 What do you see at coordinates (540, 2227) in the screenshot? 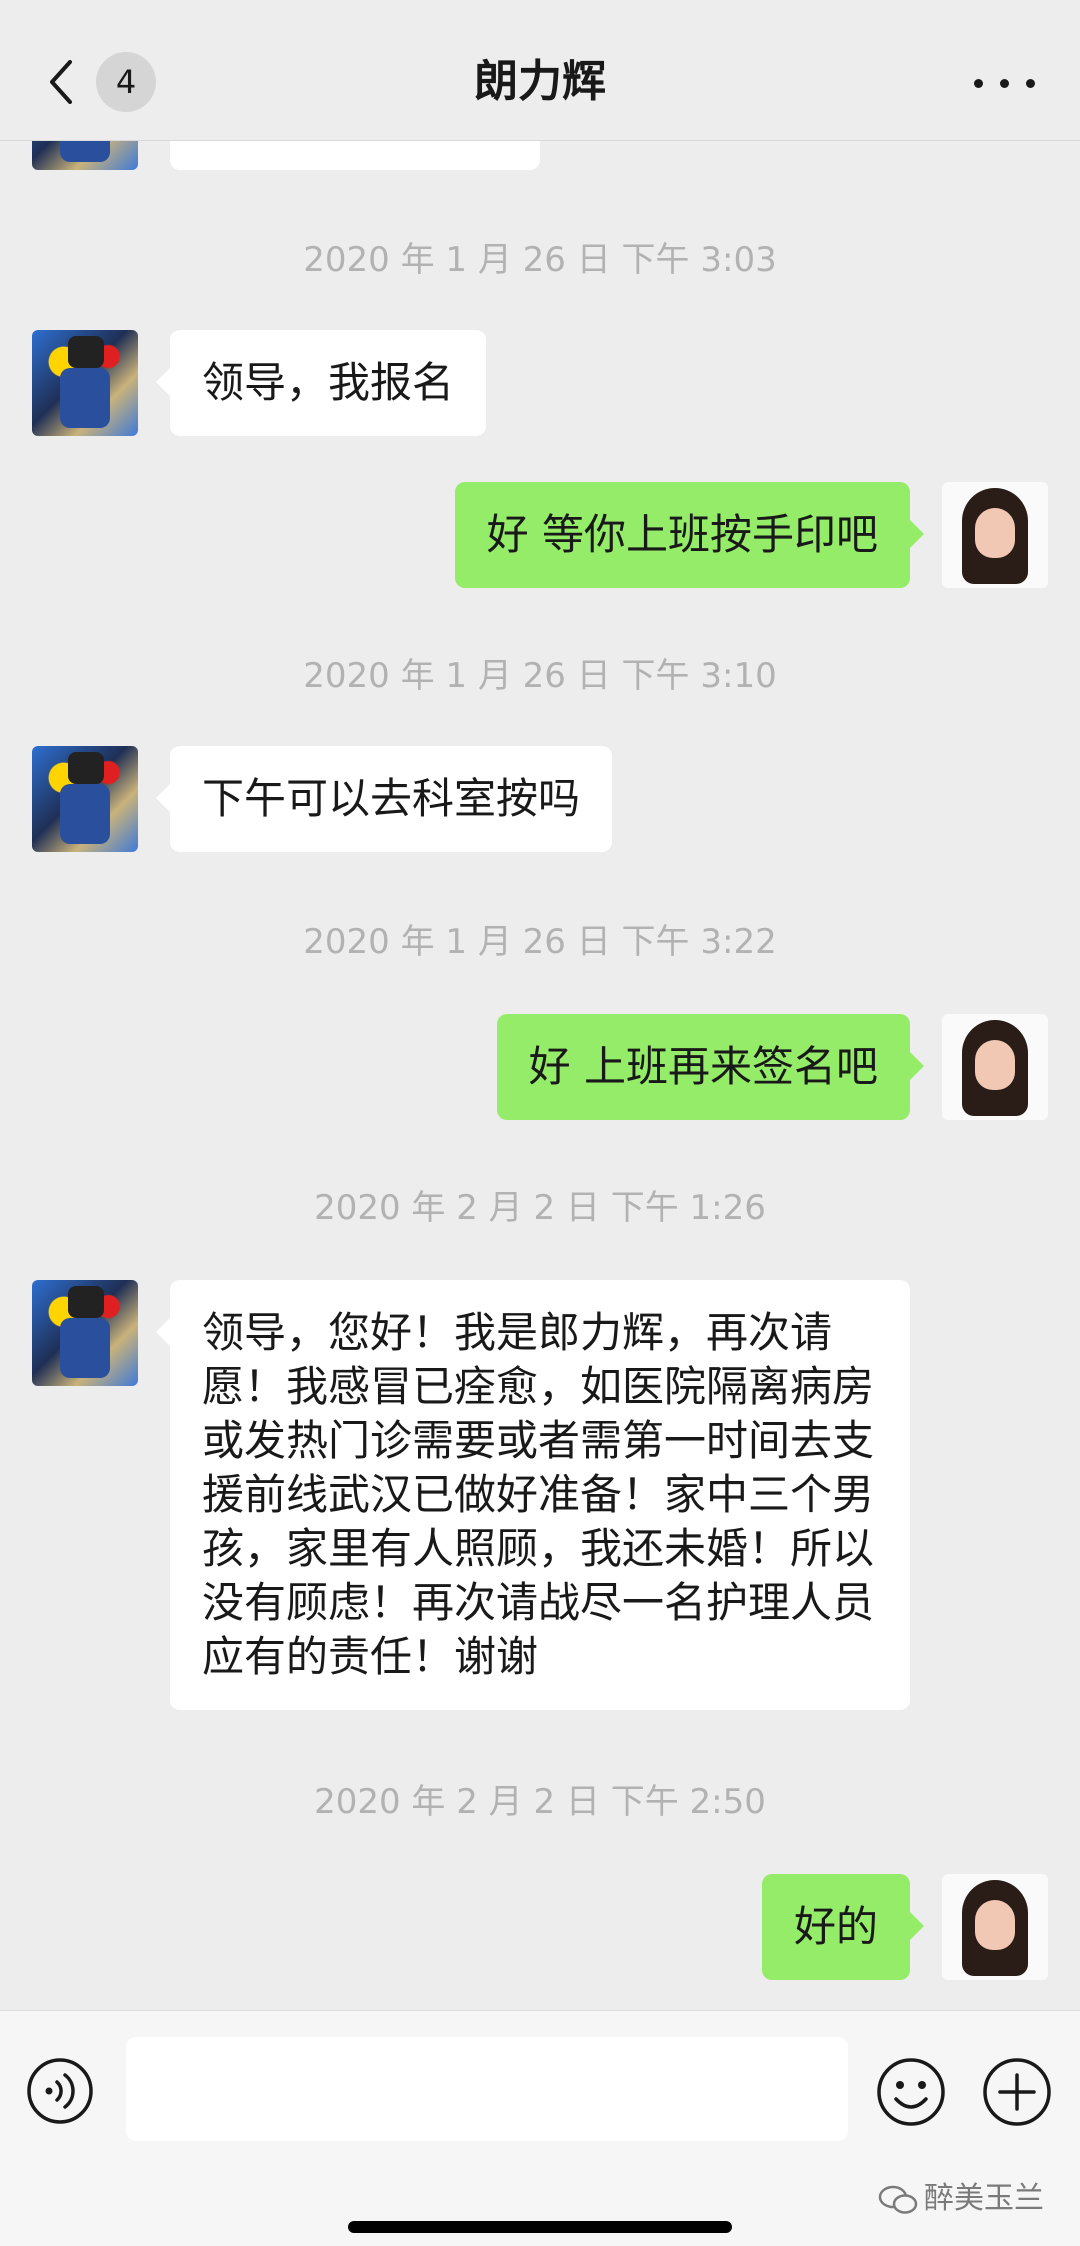
I see `home-indicator` at bounding box center [540, 2227].